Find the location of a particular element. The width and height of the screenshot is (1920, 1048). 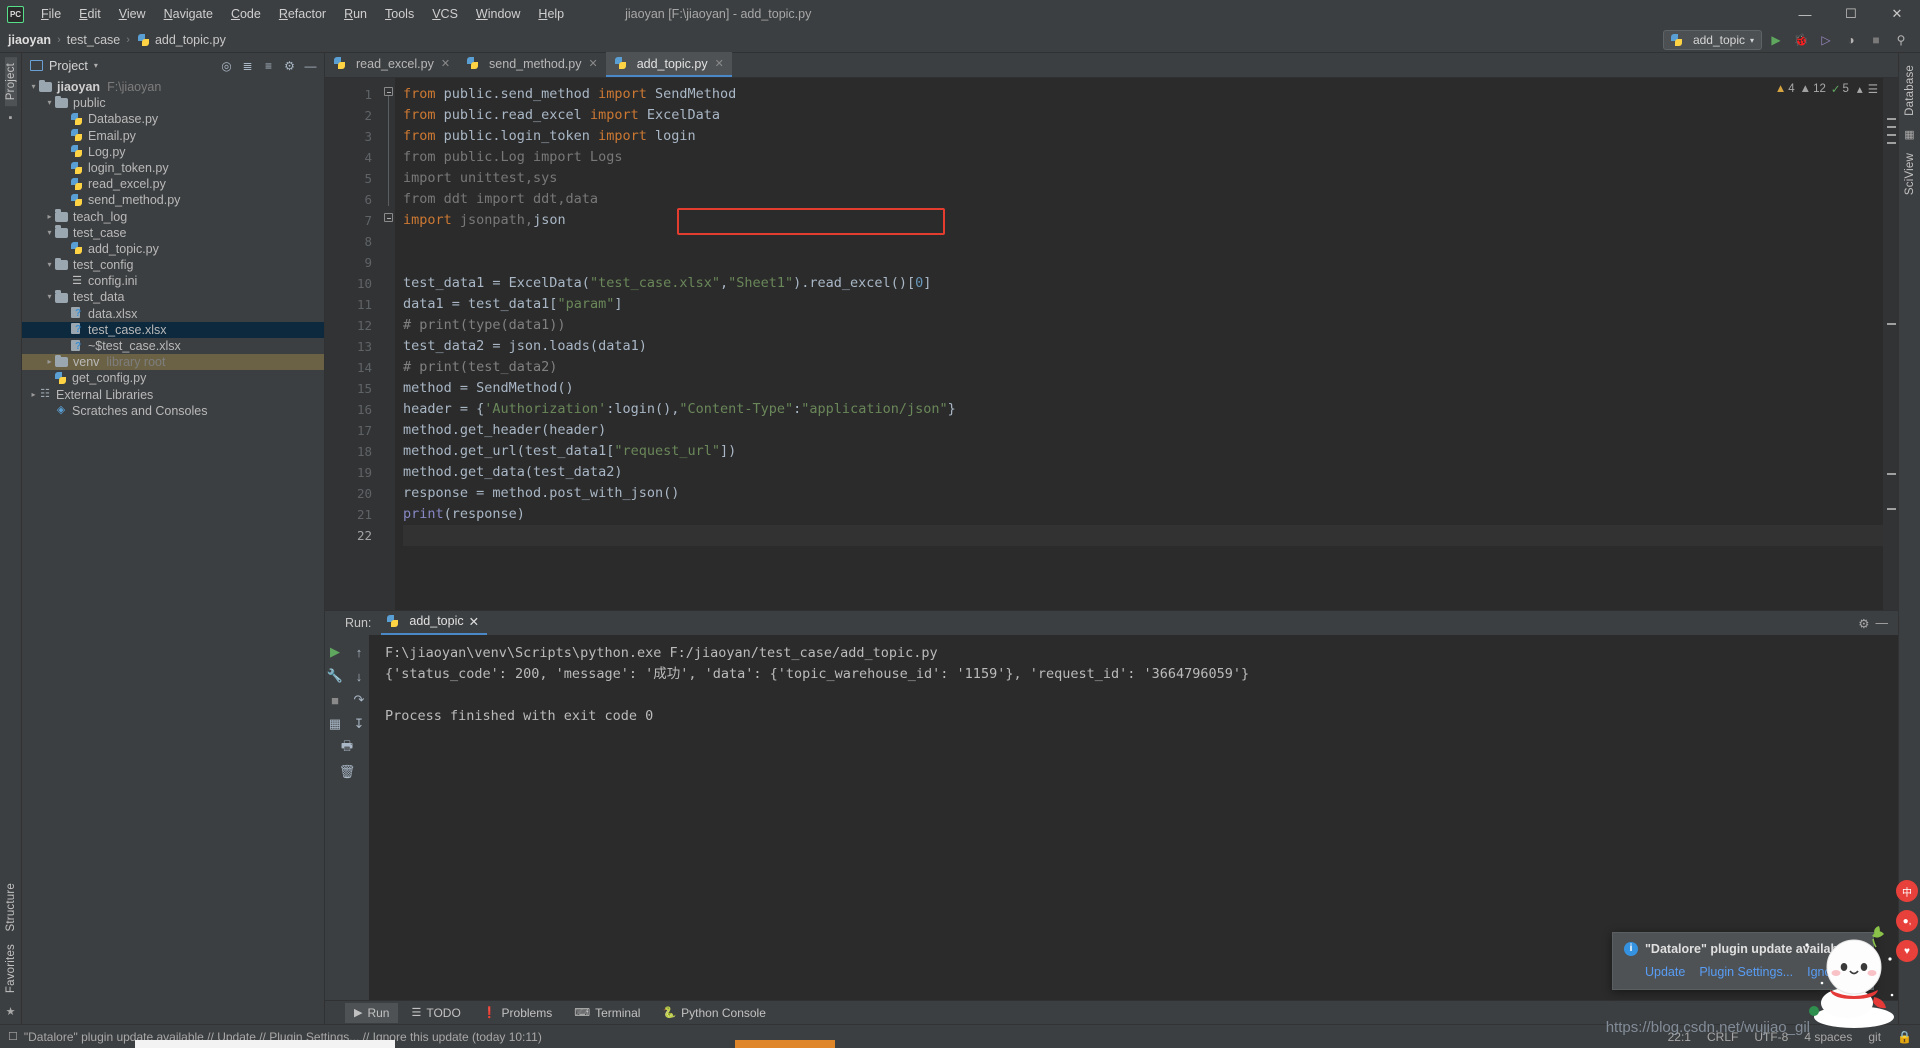

code-line: method.get_data(test_data2) is located at coordinates (1150, 472).